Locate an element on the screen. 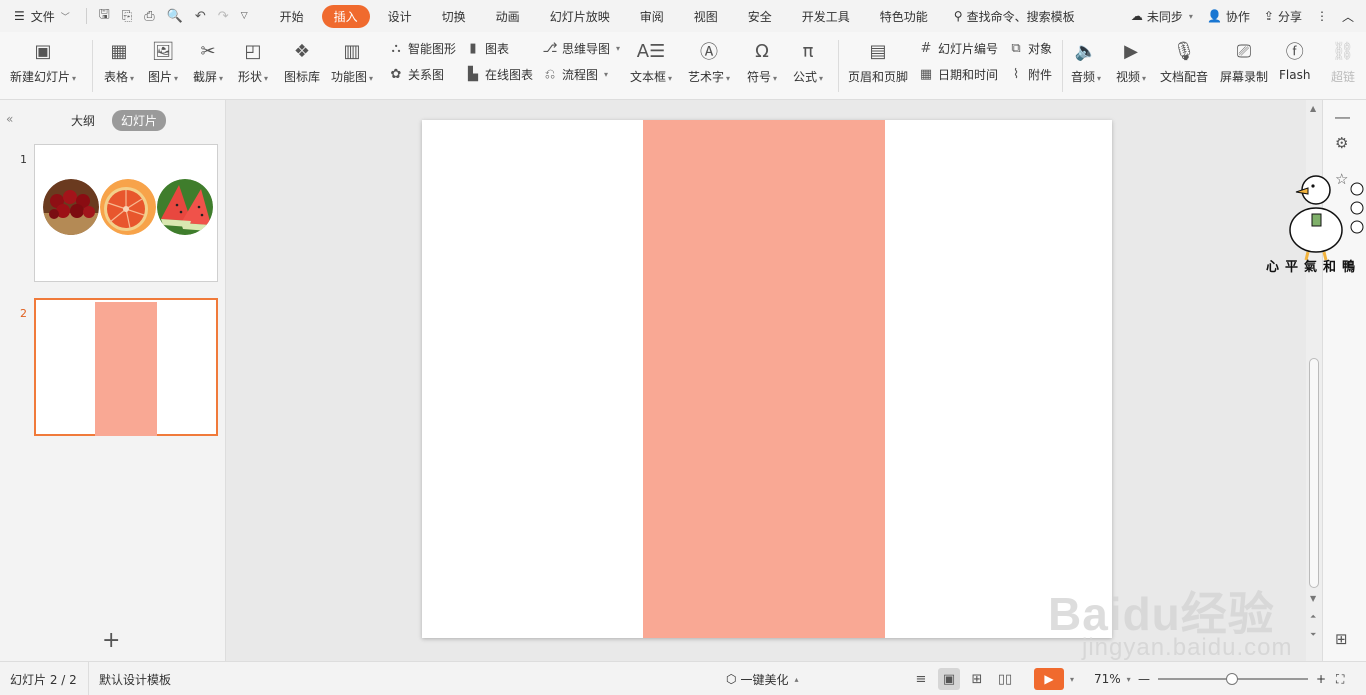 The width and height of the screenshot is (1366, 695). textbox-label: 文本框 is located at coordinates (648, 77).